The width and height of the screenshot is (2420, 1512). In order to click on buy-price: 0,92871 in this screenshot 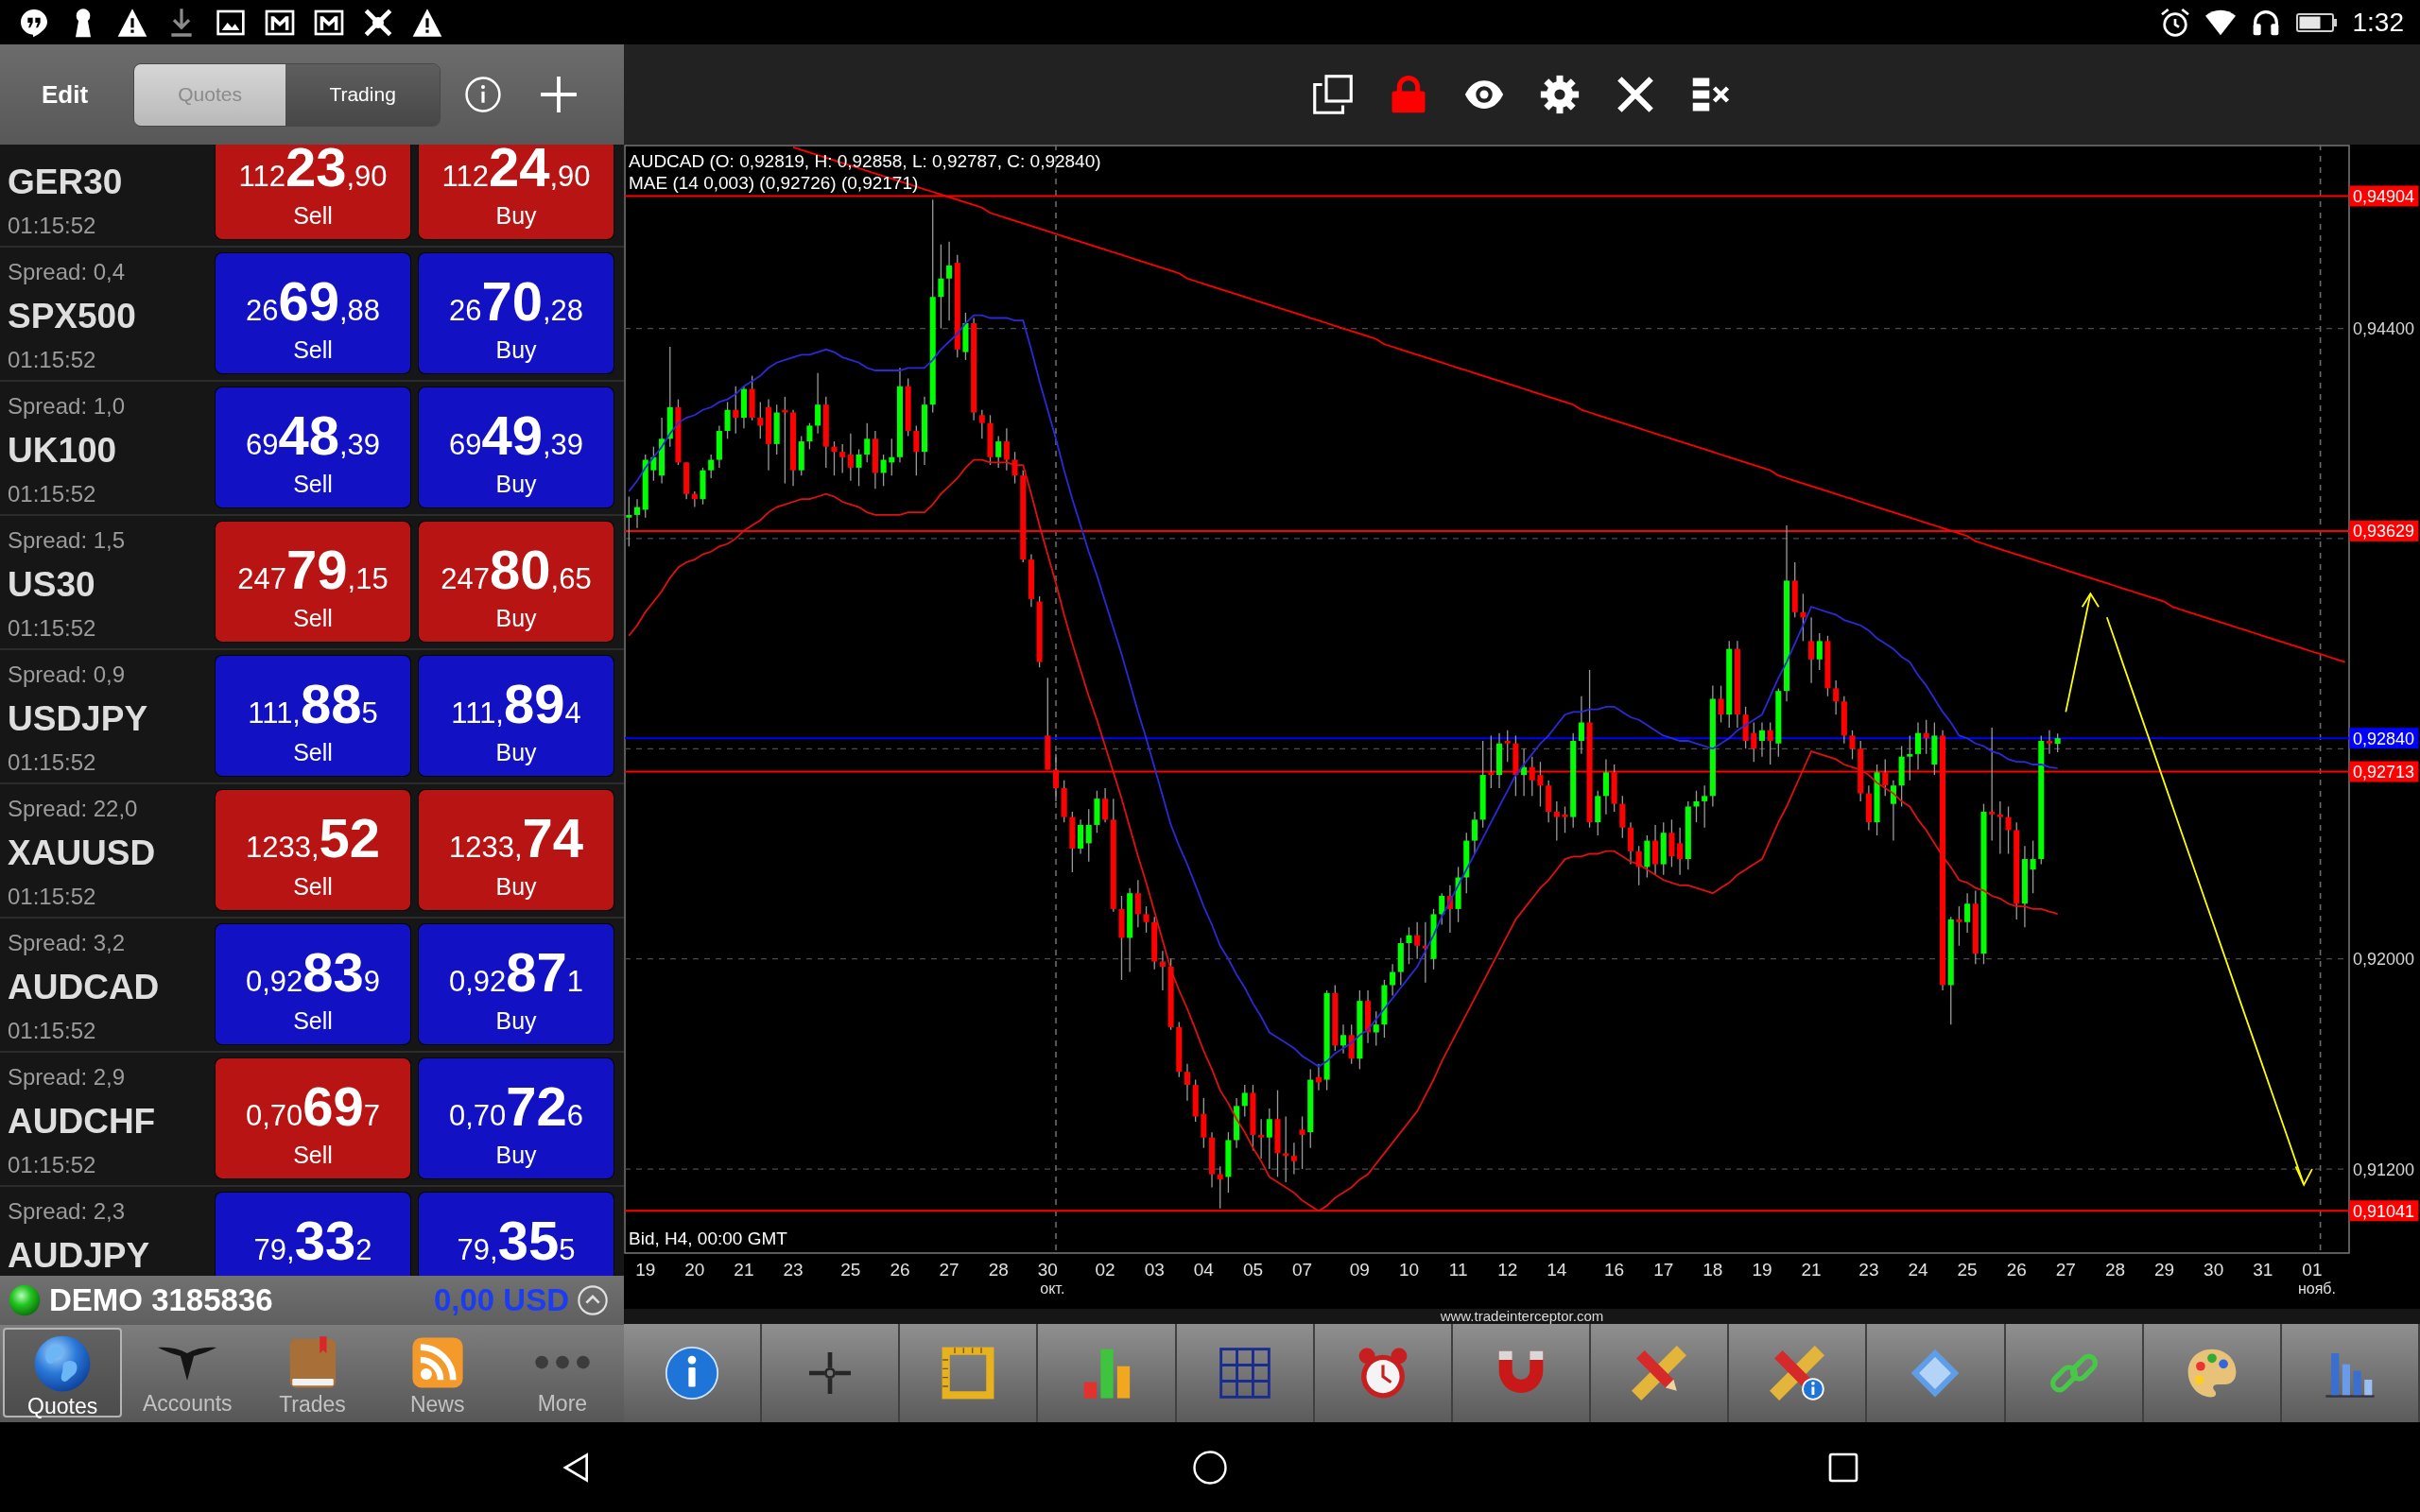, I will do `click(516, 972)`.